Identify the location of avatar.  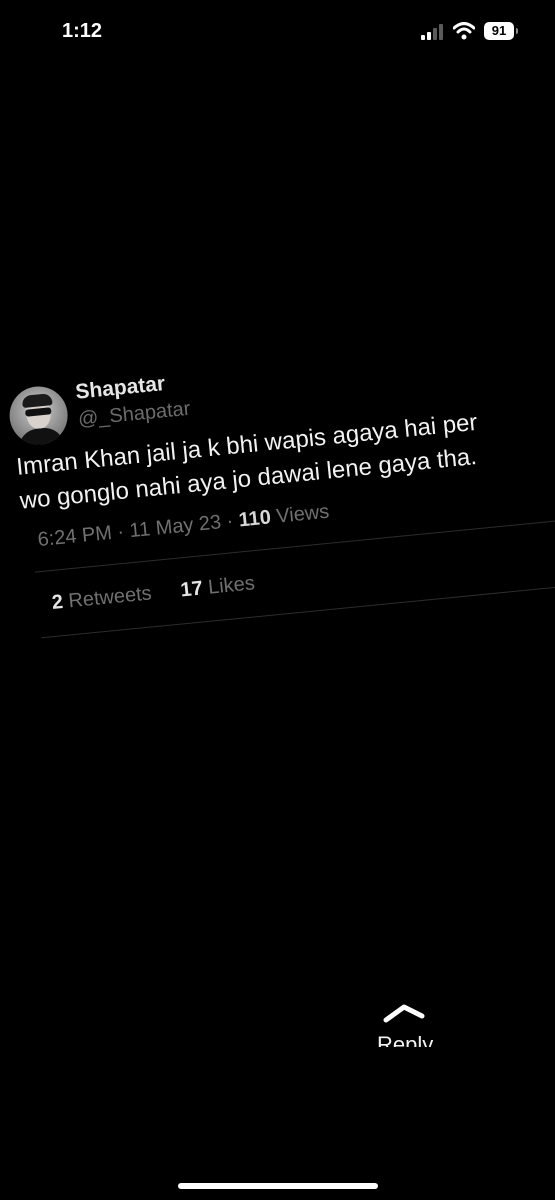
(38, 415).